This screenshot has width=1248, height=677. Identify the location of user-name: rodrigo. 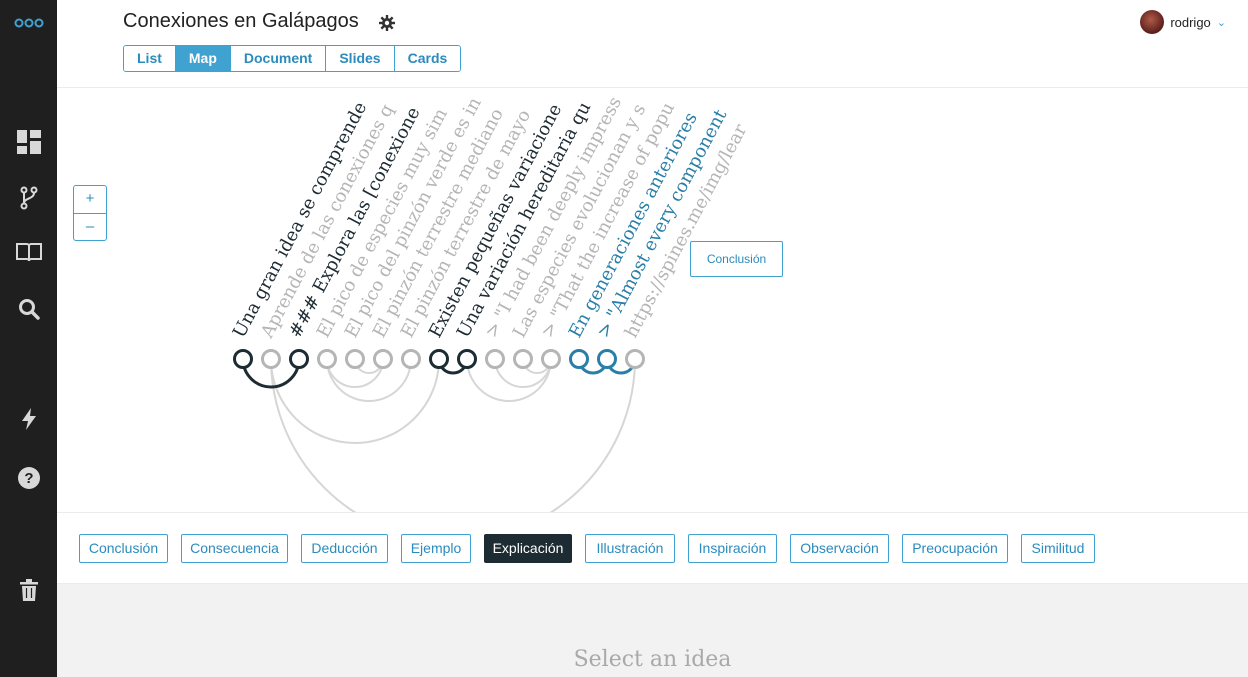
(1190, 22).